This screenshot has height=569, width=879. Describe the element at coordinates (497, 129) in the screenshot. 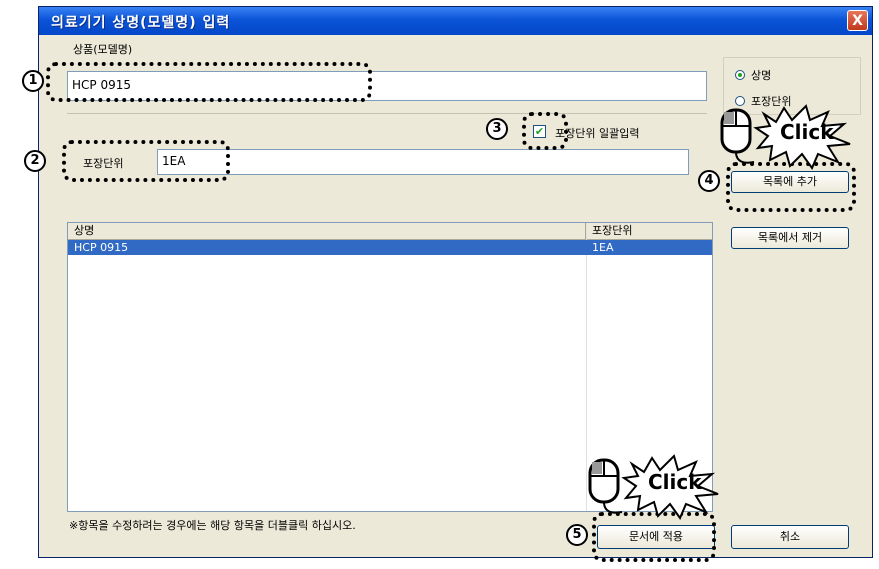

I see `callout-badge-3: 3` at that location.